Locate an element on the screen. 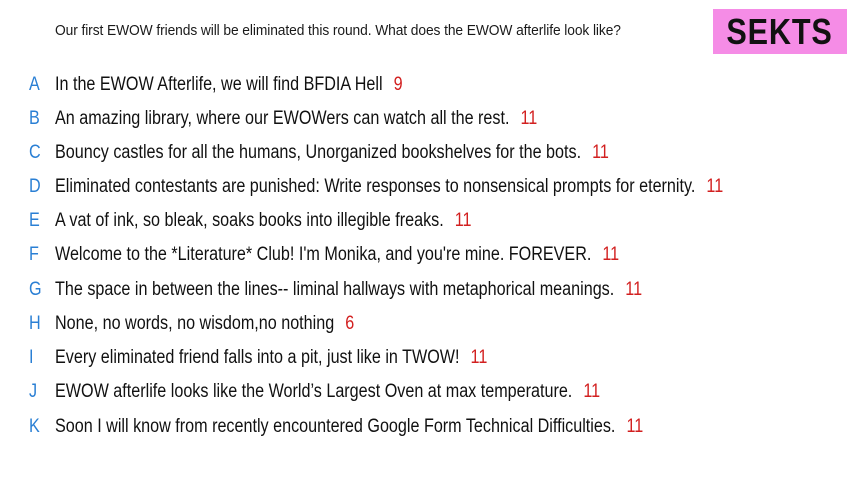 Image resolution: width=853 pixels, height=480 pixels. response-letter: E is located at coordinates (34, 220).